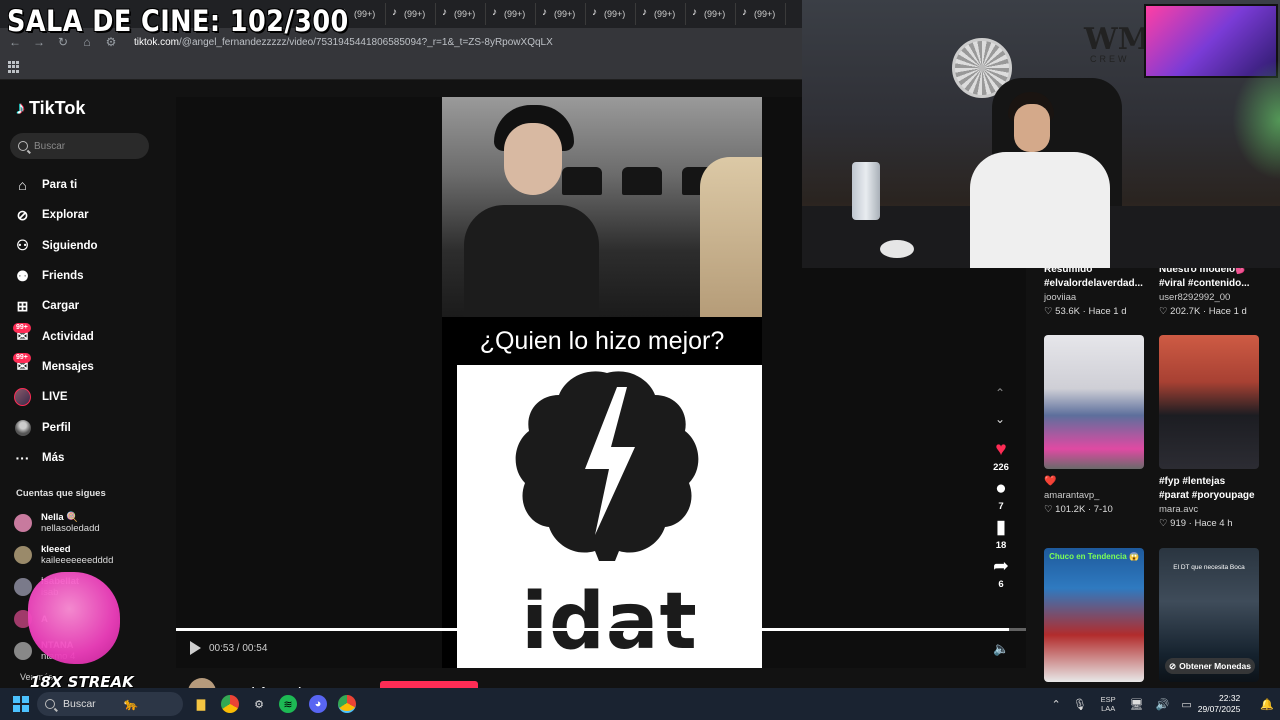 The height and width of the screenshot is (720, 1280). What do you see at coordinates (1094, 615) in the screenshot?
I see `rec-thumbnail-5: Chuco en Tendencia 😱` at bounding box center [1094, 615].